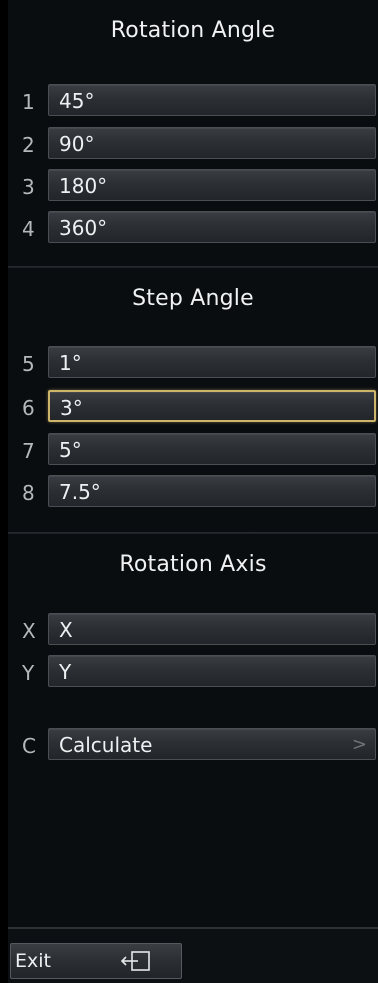 Image resolution: width=378 pixels, height=983 pixels. Describe the element at coordinates (70, 363) in the screenshot. I see `button-label: 1°` at that location.